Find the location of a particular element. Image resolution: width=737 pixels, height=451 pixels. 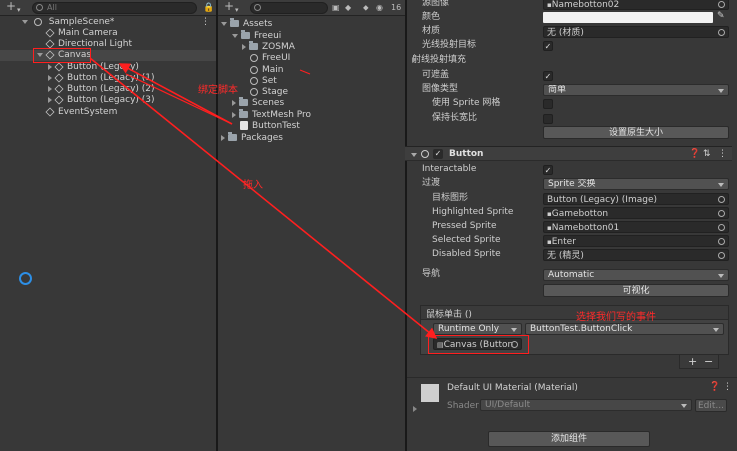

event-arrow-connector is located at coordinates (305, 72).